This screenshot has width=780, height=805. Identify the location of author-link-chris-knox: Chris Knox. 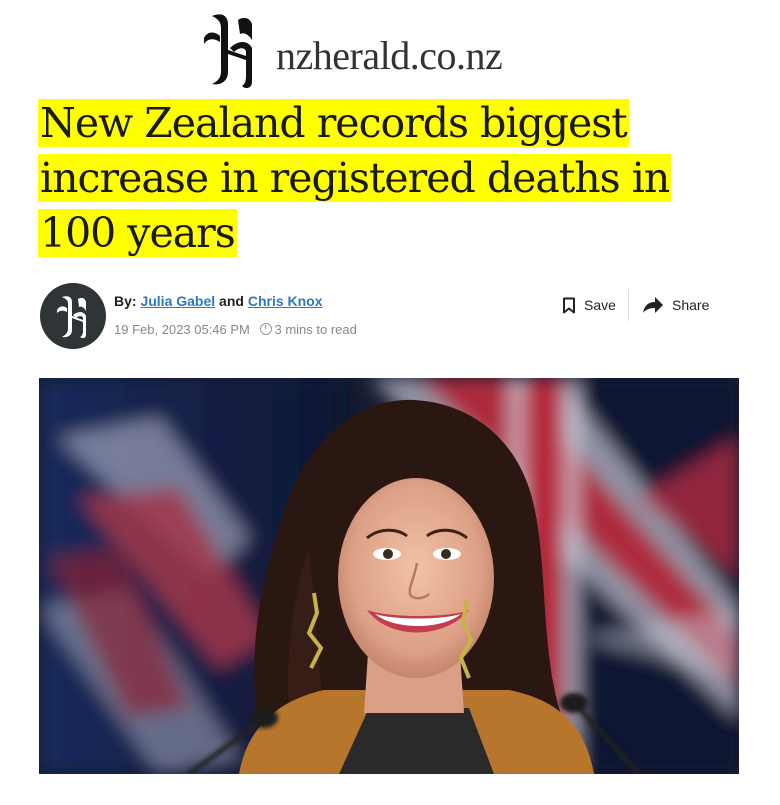
(285, 301).